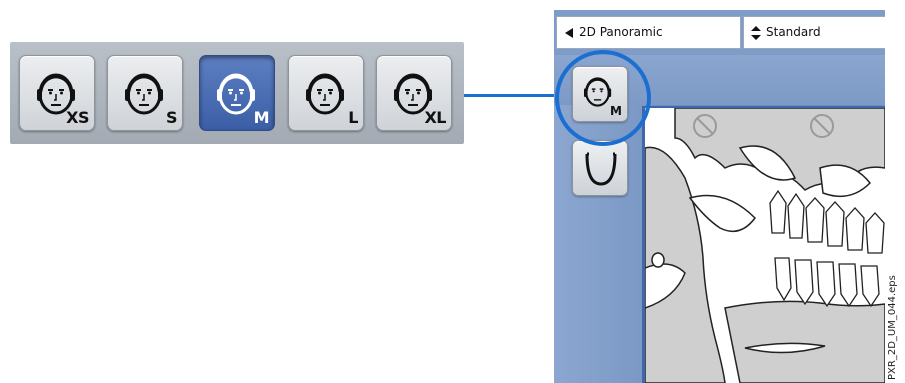  I want to click on dental-arch-icon, so click(601, 169).